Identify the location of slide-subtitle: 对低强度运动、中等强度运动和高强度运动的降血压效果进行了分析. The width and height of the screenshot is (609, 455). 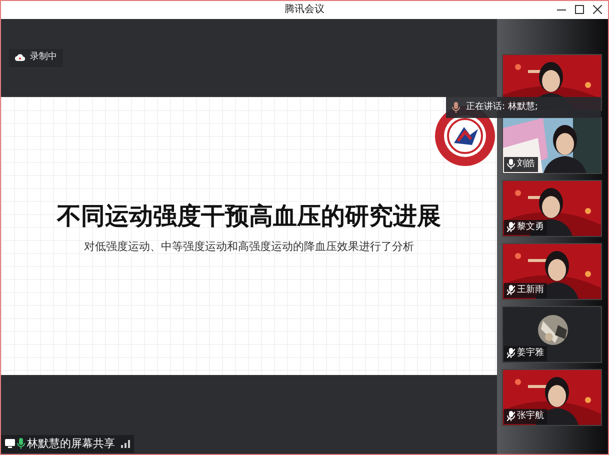
(249, 246).